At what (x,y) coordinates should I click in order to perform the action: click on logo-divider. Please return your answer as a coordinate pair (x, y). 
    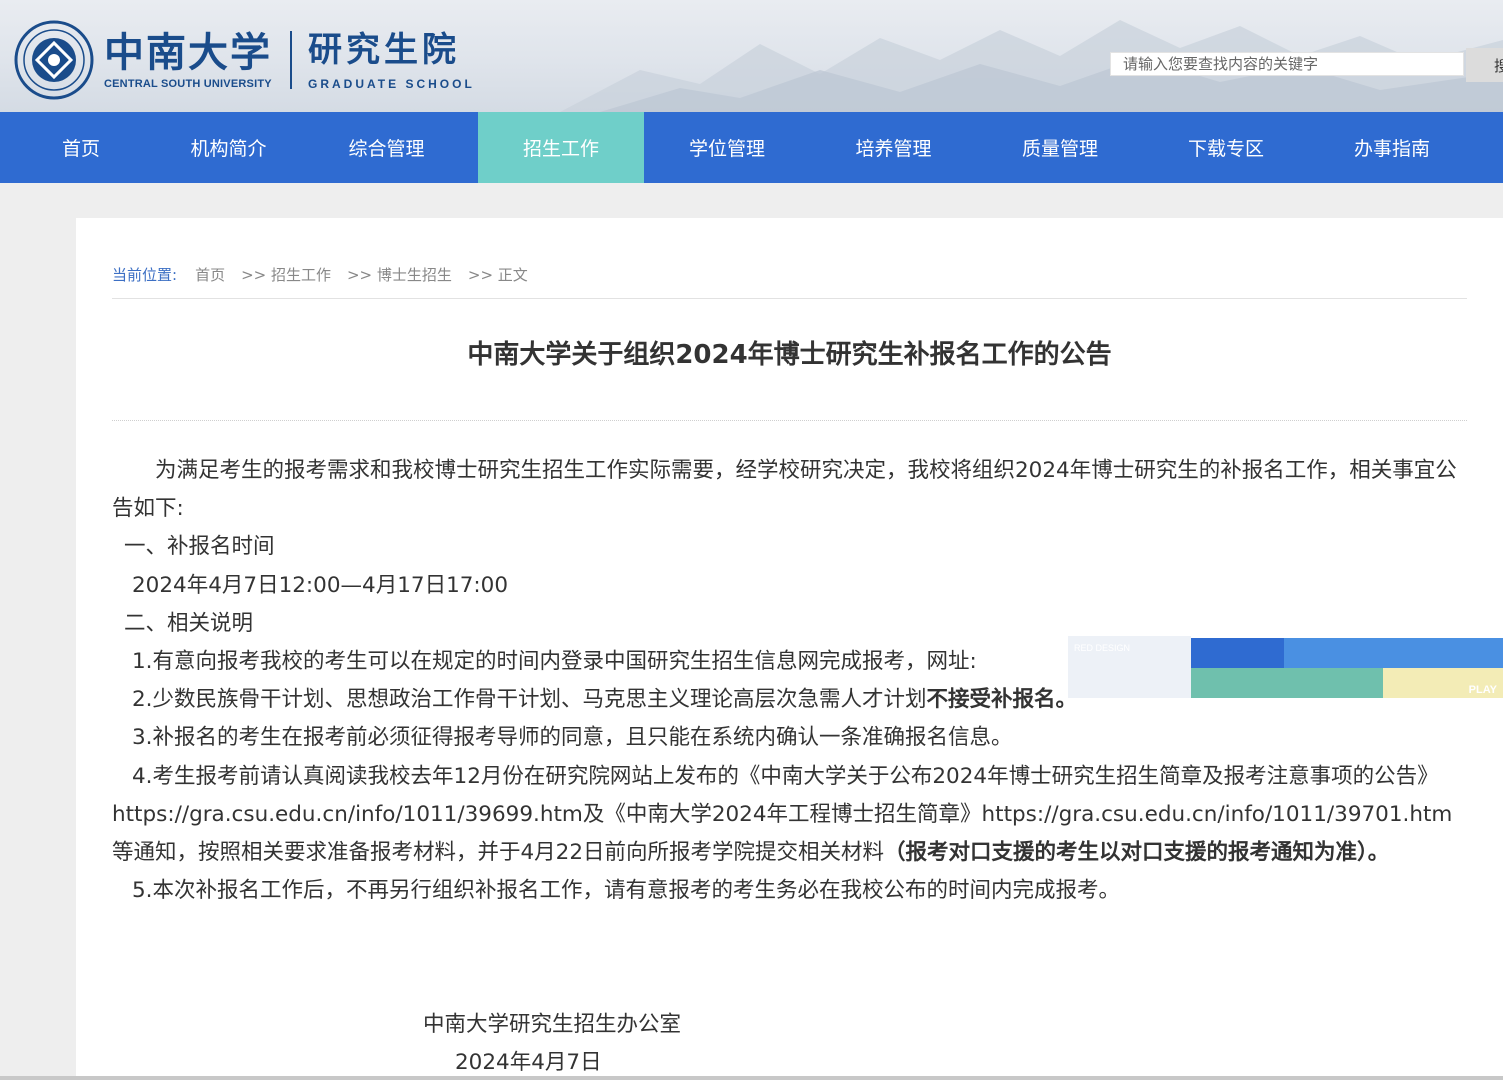
    Looking at the image, I should click on (291, 60).